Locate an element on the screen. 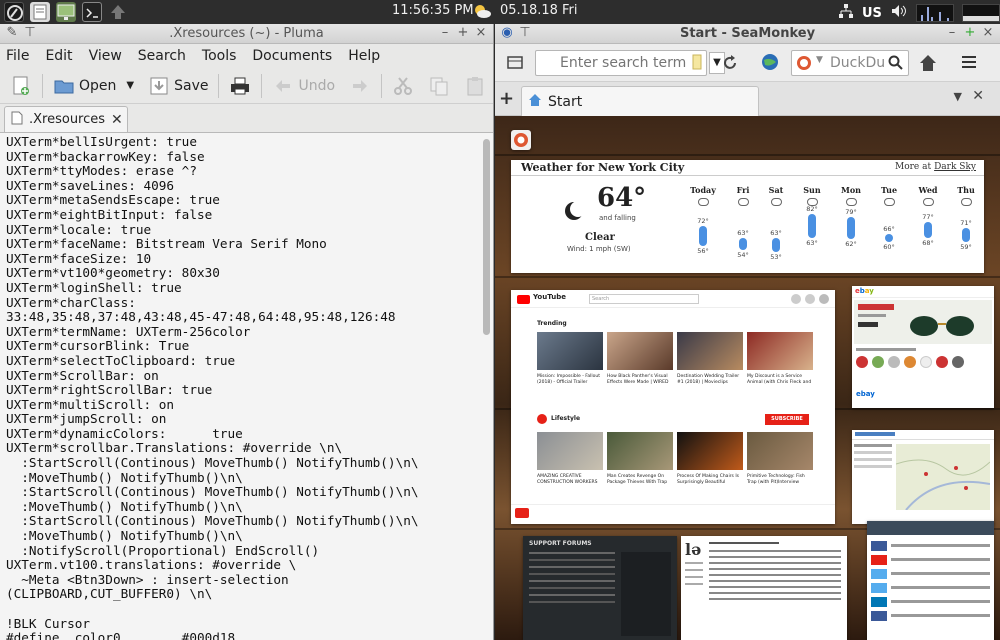  article-tile: lə is located at coordinates (764, 588).